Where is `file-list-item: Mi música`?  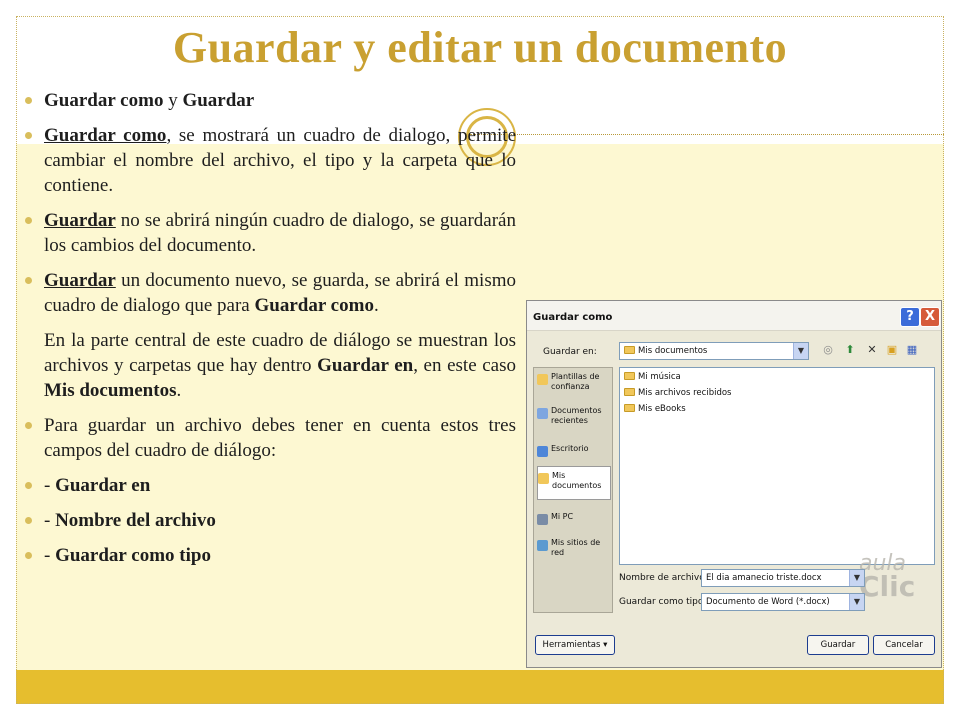 file-list-item: Mi música is located at coordinates (652, 377).